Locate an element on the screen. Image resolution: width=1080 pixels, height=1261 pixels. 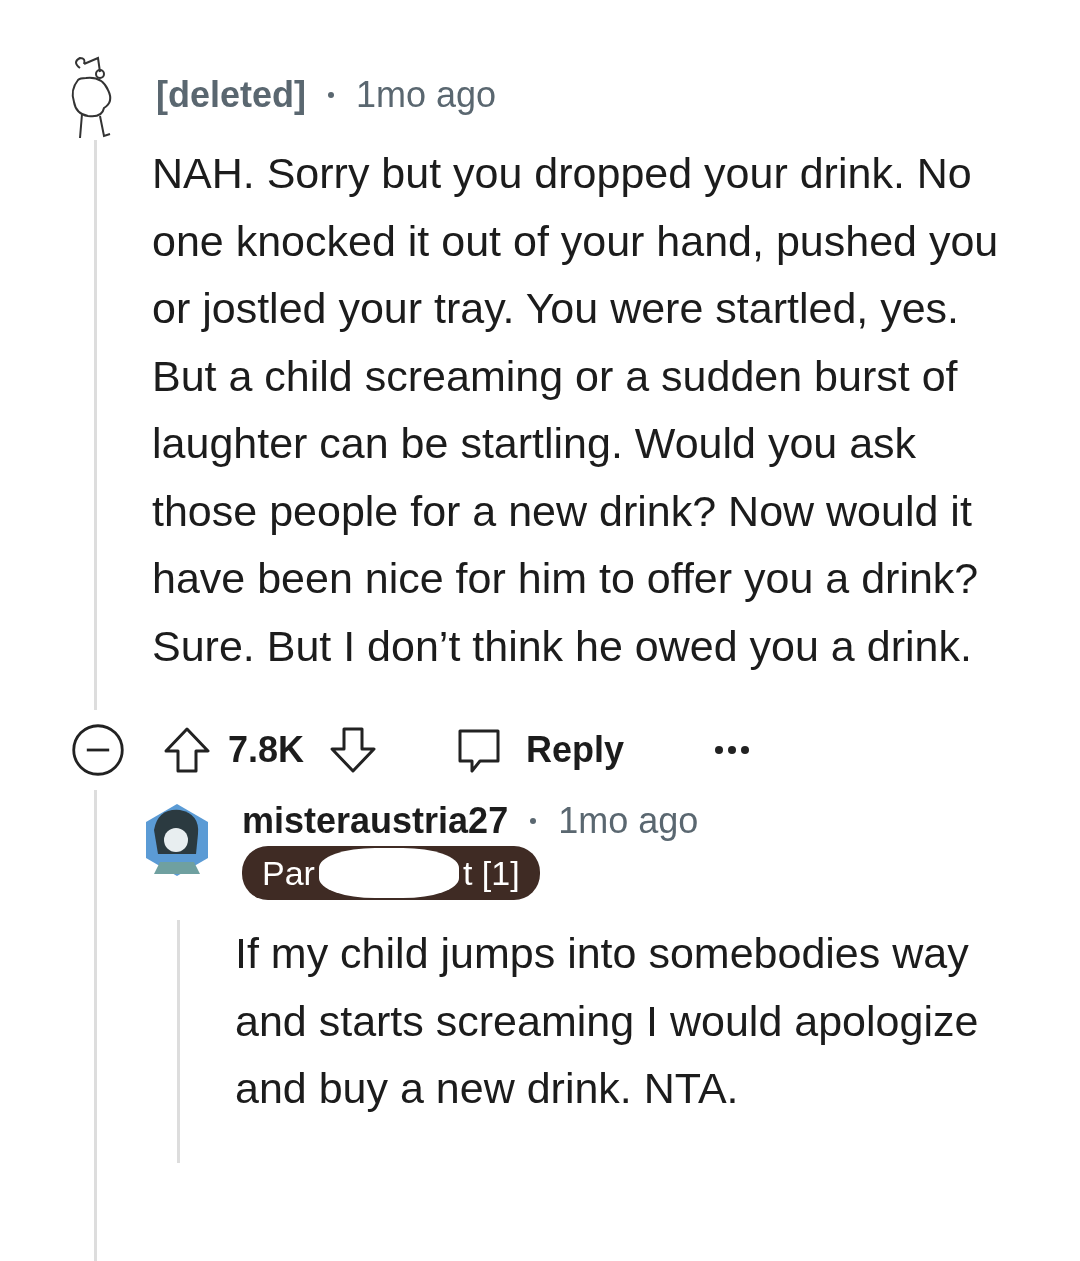
username: misteraustria27 is located at coordinates (375, 821).